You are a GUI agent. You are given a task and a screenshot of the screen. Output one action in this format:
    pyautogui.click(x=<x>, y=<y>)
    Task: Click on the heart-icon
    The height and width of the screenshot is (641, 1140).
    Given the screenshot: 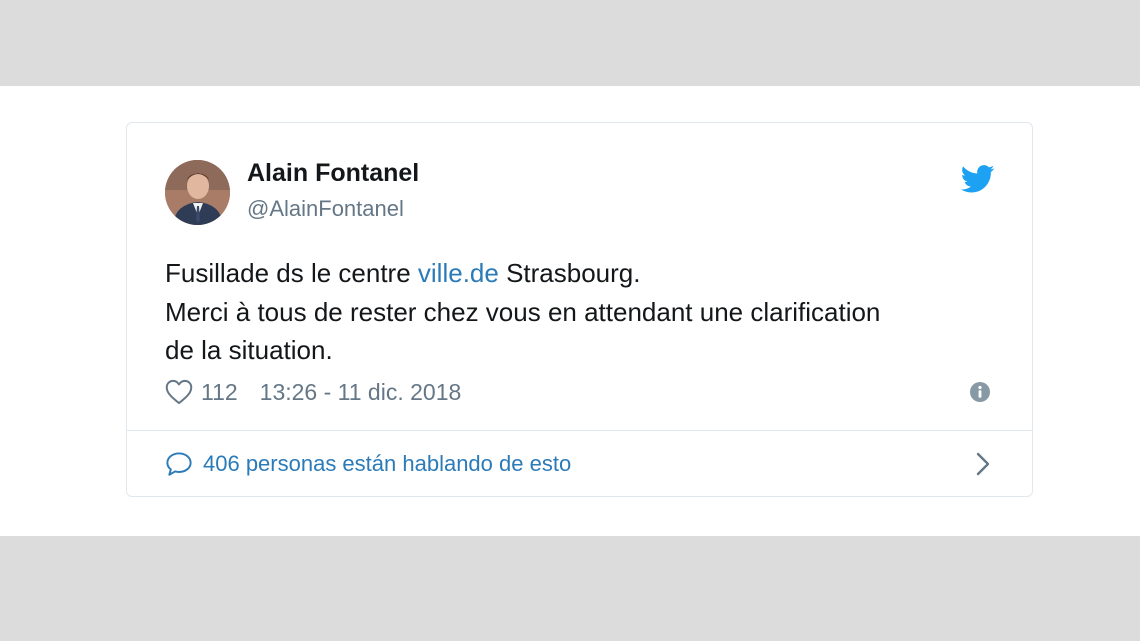 What is the action you would take?
    pyautogui.click(x=179, y=392)
    